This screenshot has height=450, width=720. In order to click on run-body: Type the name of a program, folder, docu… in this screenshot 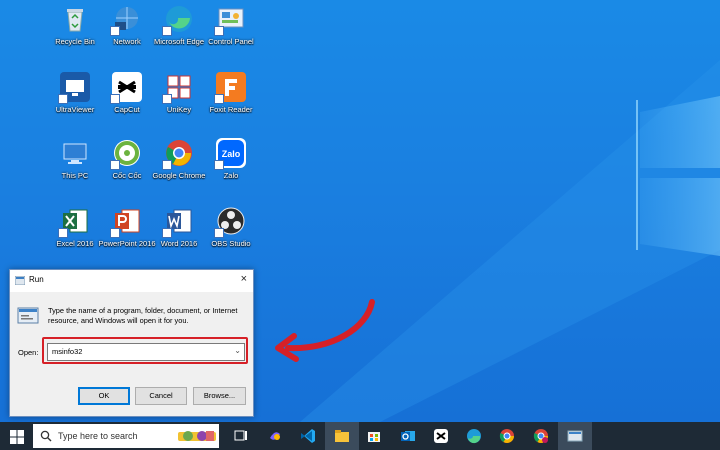, I will do `click(131, 354)`.